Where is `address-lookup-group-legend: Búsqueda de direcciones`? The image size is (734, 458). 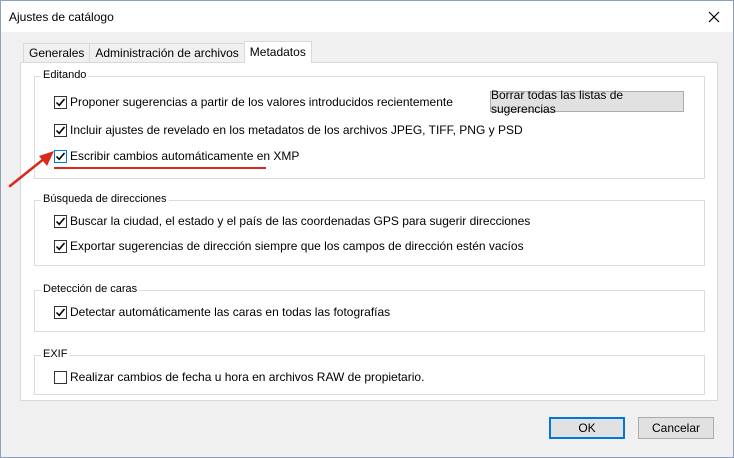
address-lookup-group-legend: Búsqueda de direcciones is located at coordinates (105, 199).